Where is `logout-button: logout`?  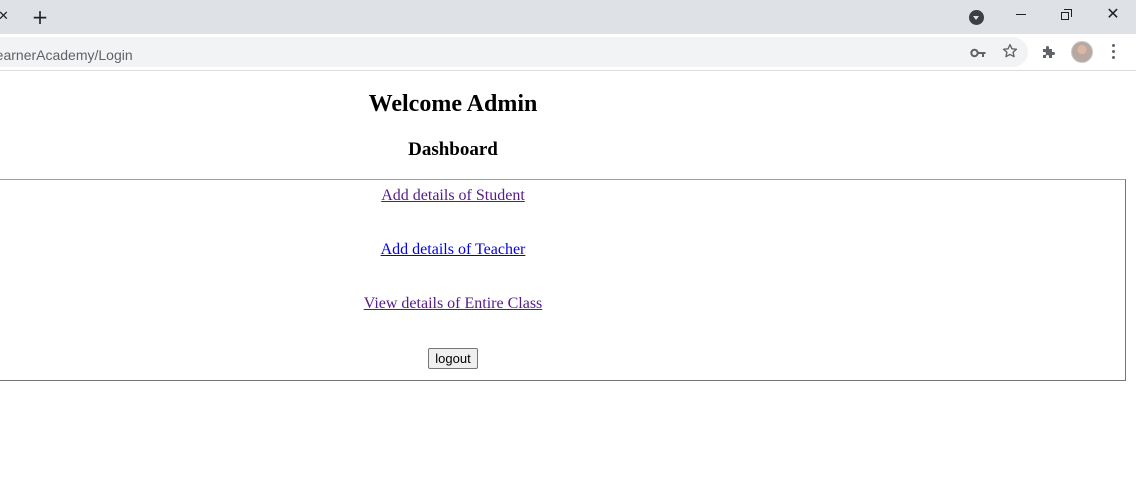
logout-button: logout is located at coordinates (453, 358).